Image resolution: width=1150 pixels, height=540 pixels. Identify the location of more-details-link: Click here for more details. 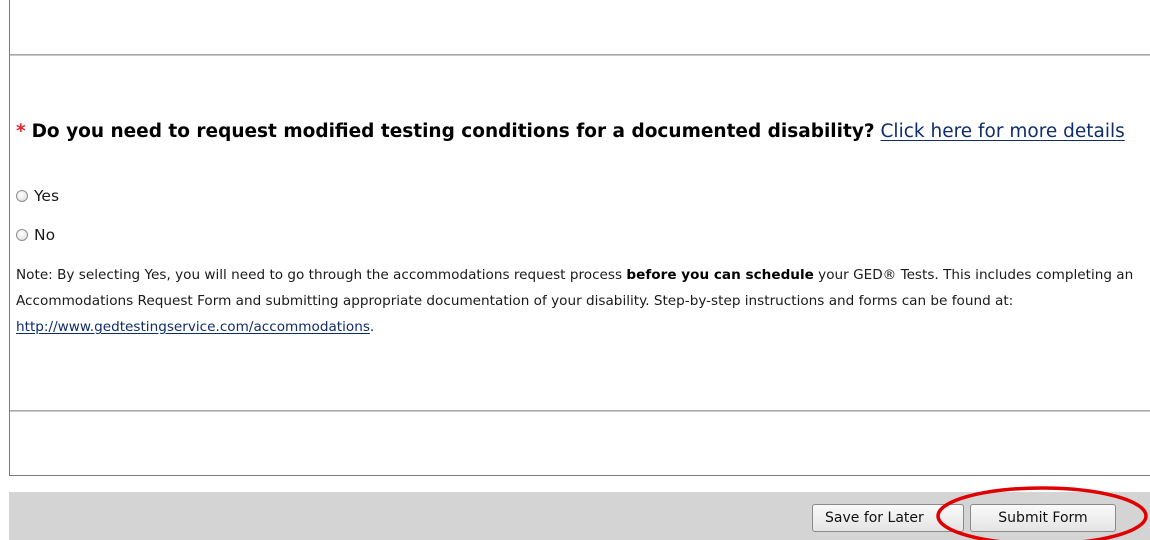
(1003, 131).